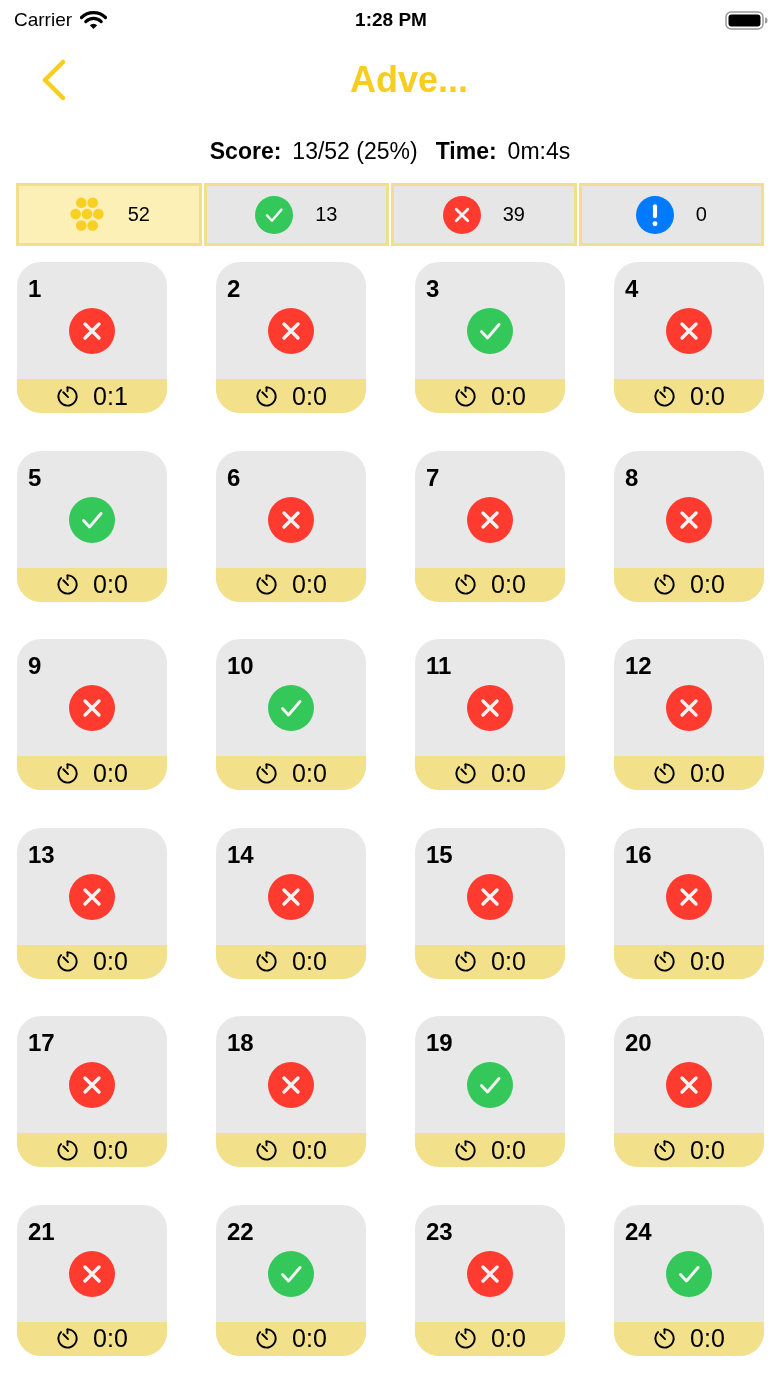 The height and width of the screenshot is (1387, 780). I want to click on status-time: 1:28 PM, so click(391, 20).